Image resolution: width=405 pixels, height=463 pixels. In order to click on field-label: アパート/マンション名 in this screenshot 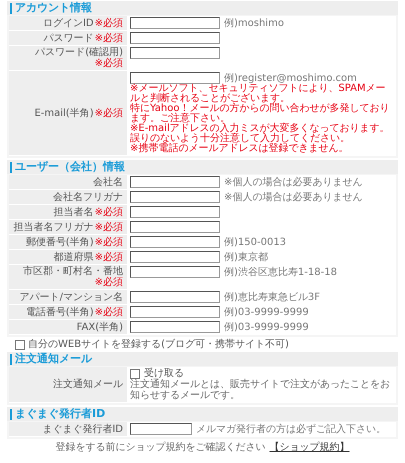, I will do `click(71, 297)`.